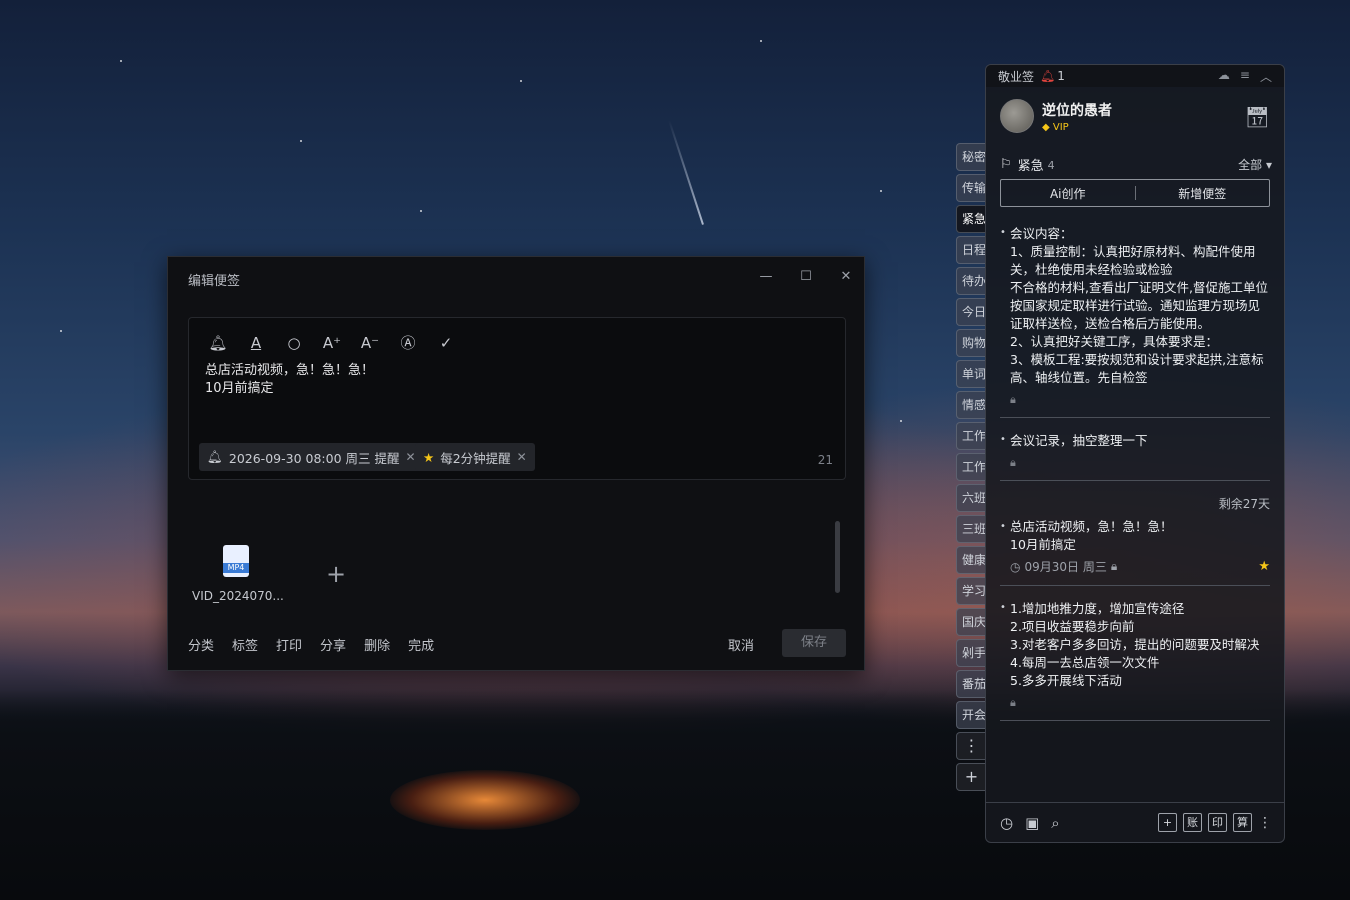 Image resolution: width=1350 pixels, height=900 pixels. I want to click on maximize-button: ☐, so click(806, 277).